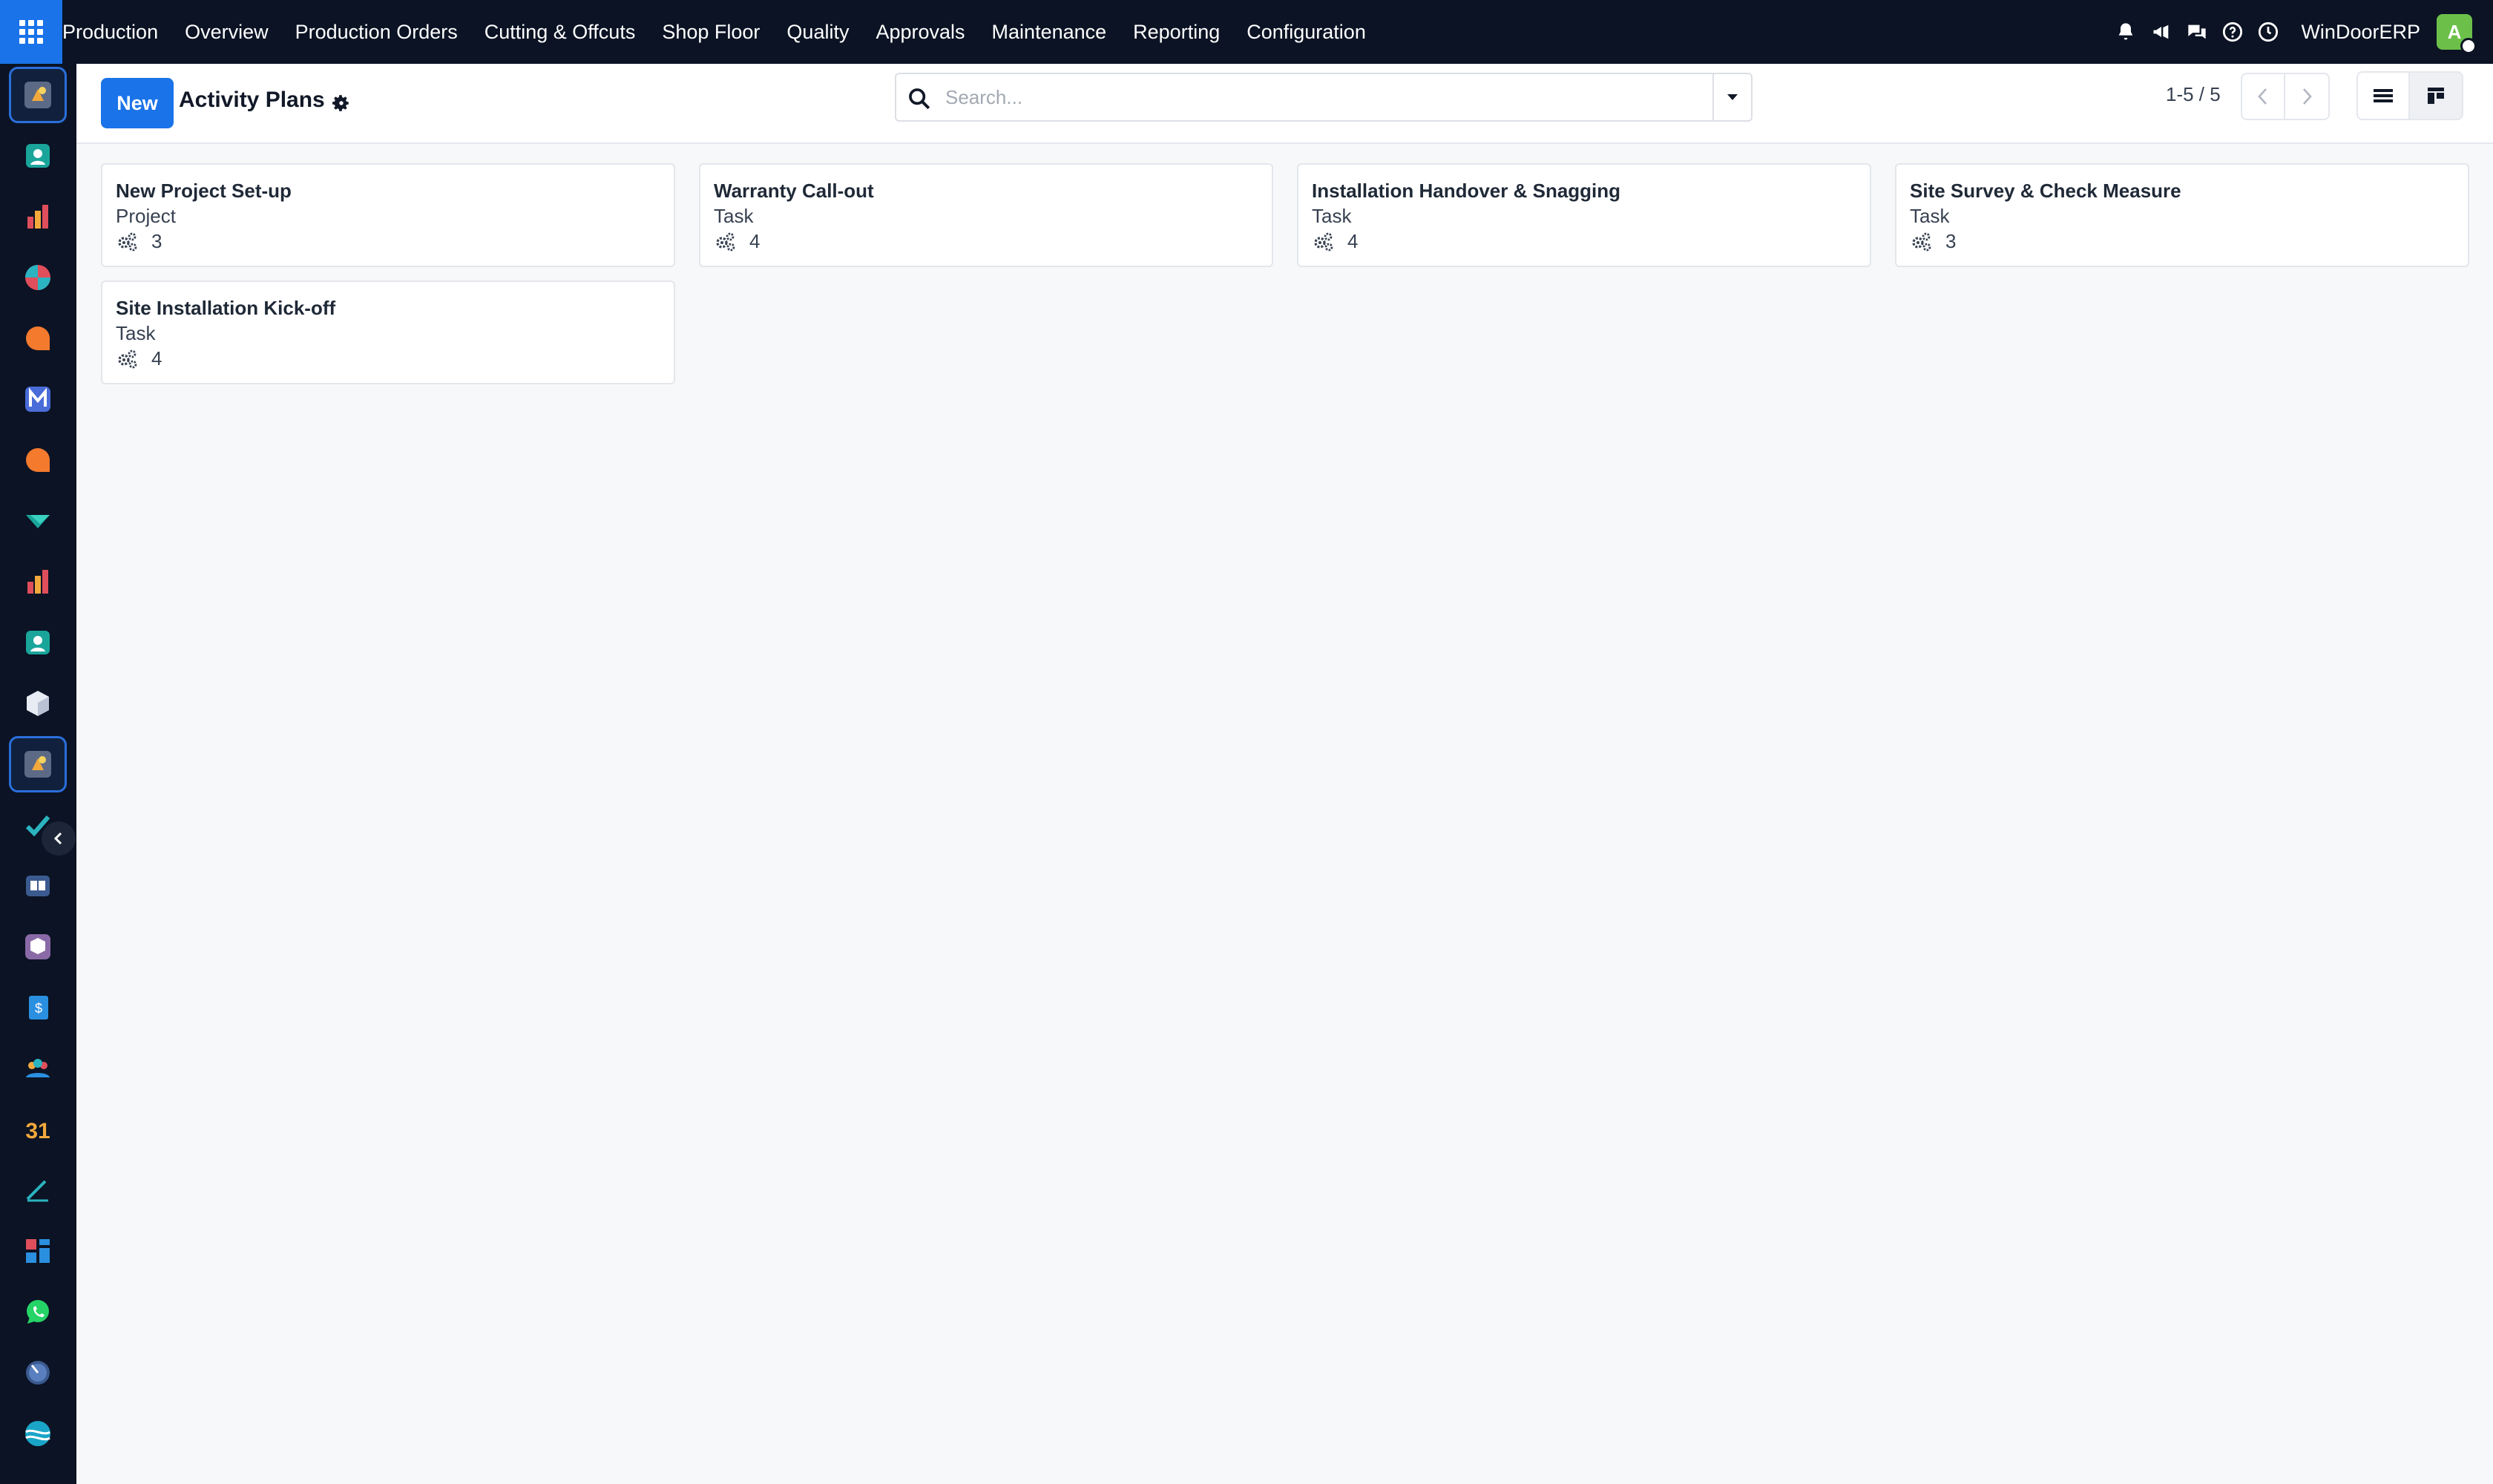  Describe the element at coordinates (2126, 32) in the screenshot. I see `bell-icon` at that location.